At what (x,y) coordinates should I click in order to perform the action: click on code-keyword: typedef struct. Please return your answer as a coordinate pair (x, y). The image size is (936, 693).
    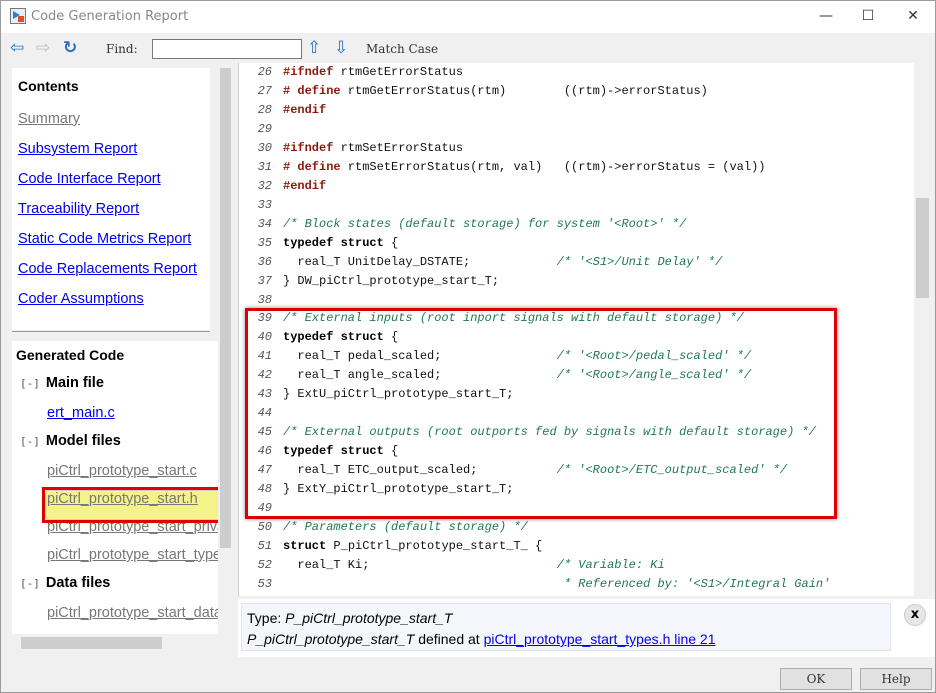
    Looking at the image, I should click on (333, 242).